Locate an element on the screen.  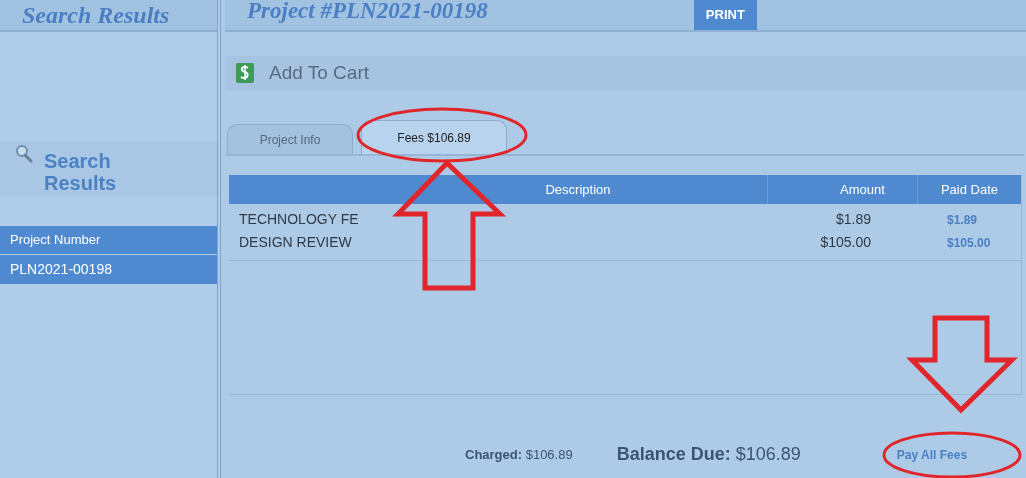
balance-due: Balance Due: $106.89 is located at coordinates (708, 454).